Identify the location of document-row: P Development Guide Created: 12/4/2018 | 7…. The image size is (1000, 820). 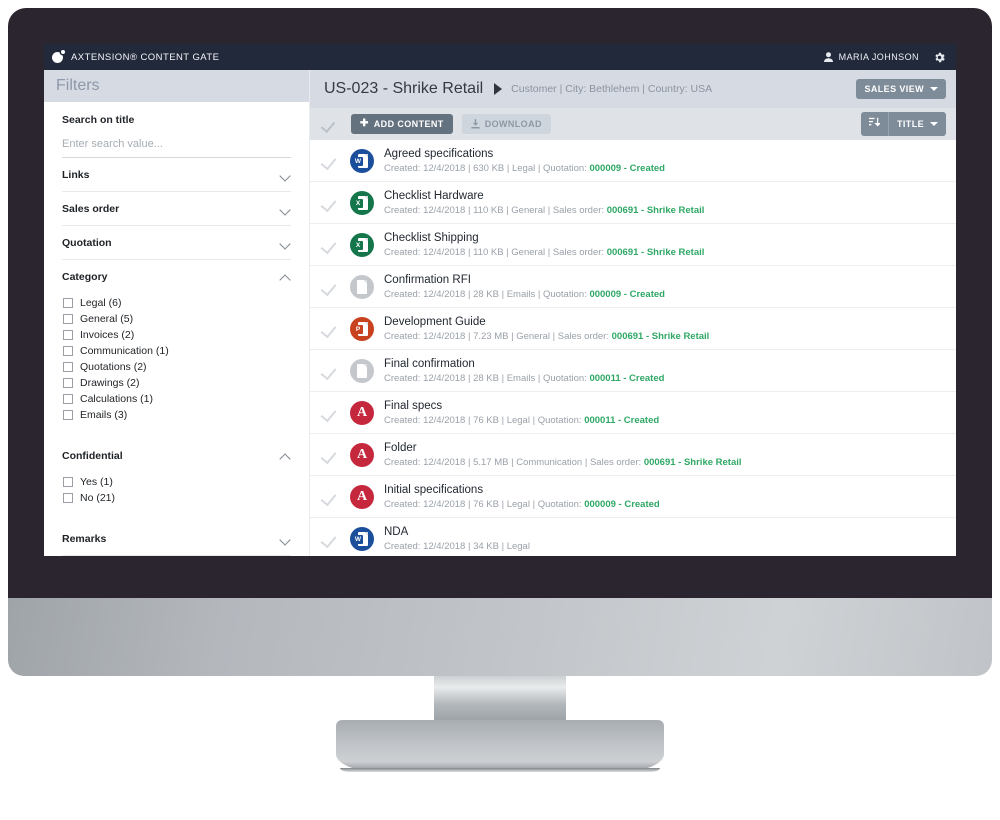
(633, 329).